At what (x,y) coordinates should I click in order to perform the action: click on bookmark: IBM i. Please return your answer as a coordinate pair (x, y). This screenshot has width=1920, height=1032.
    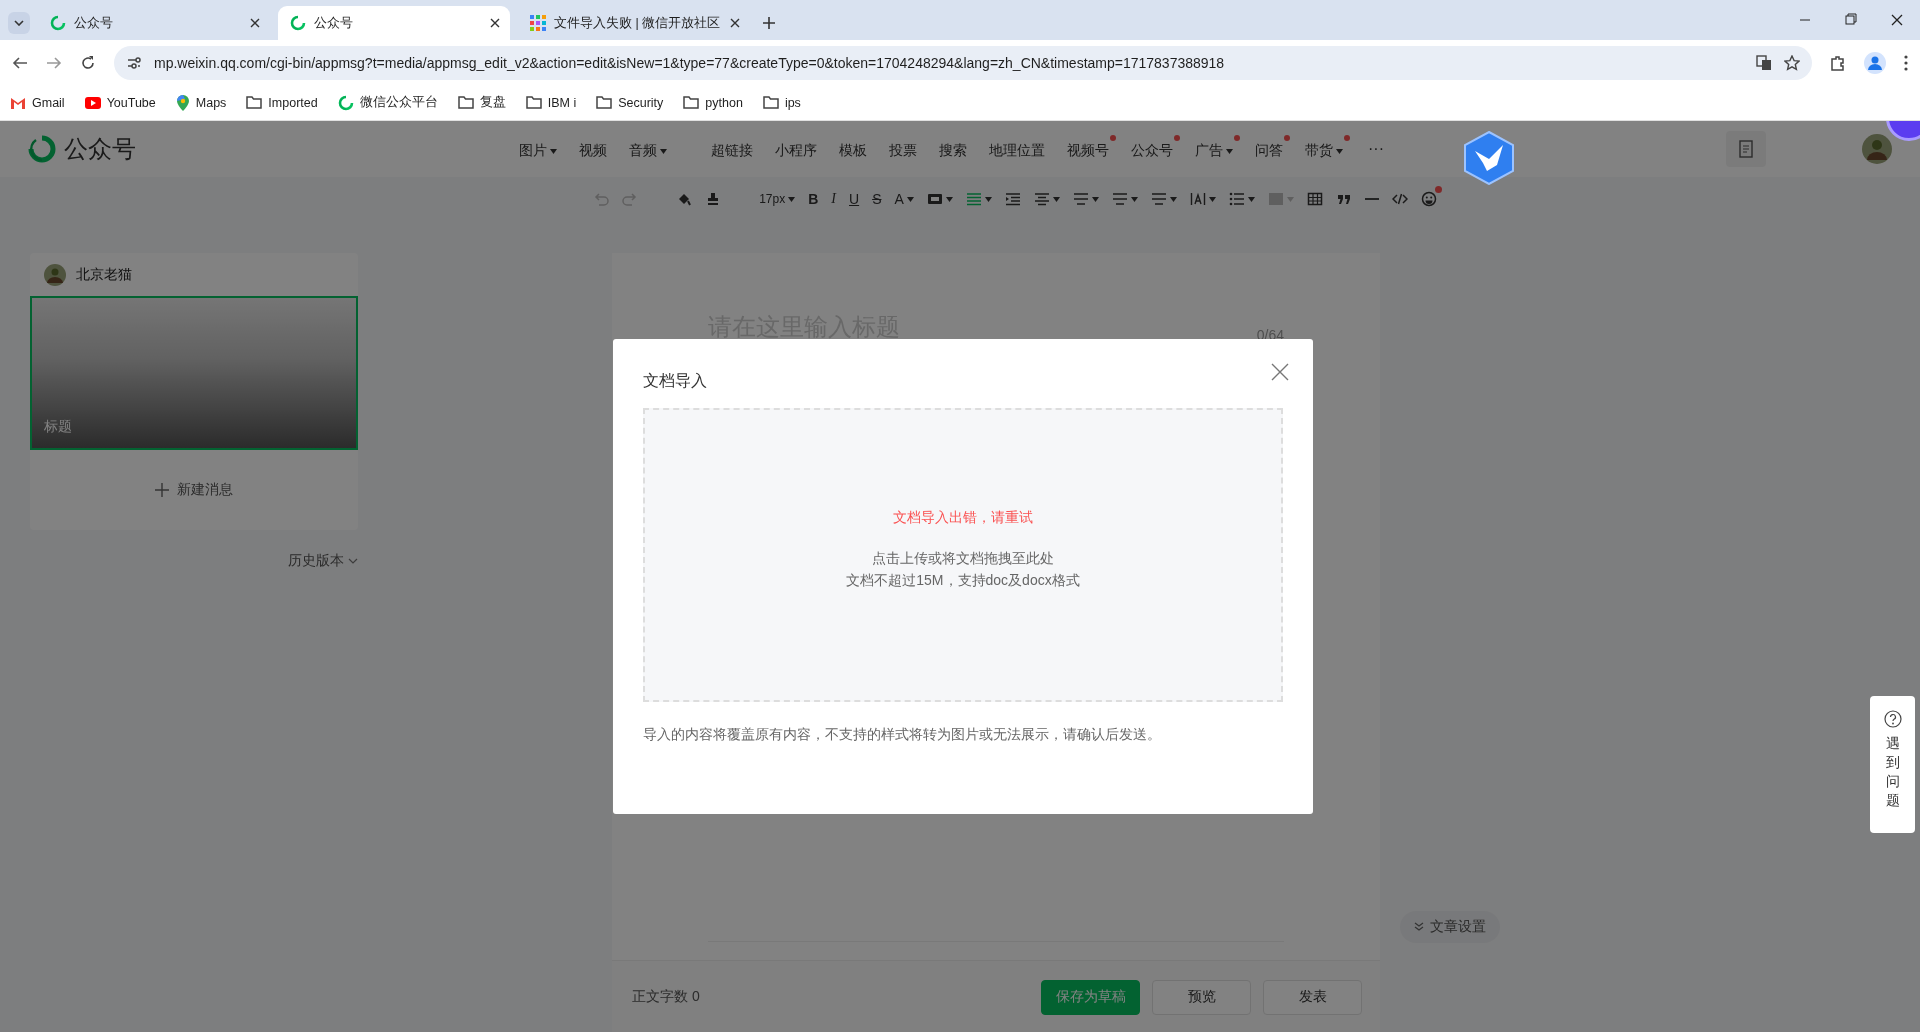
    Looking at the image, I should click on (551, 102).